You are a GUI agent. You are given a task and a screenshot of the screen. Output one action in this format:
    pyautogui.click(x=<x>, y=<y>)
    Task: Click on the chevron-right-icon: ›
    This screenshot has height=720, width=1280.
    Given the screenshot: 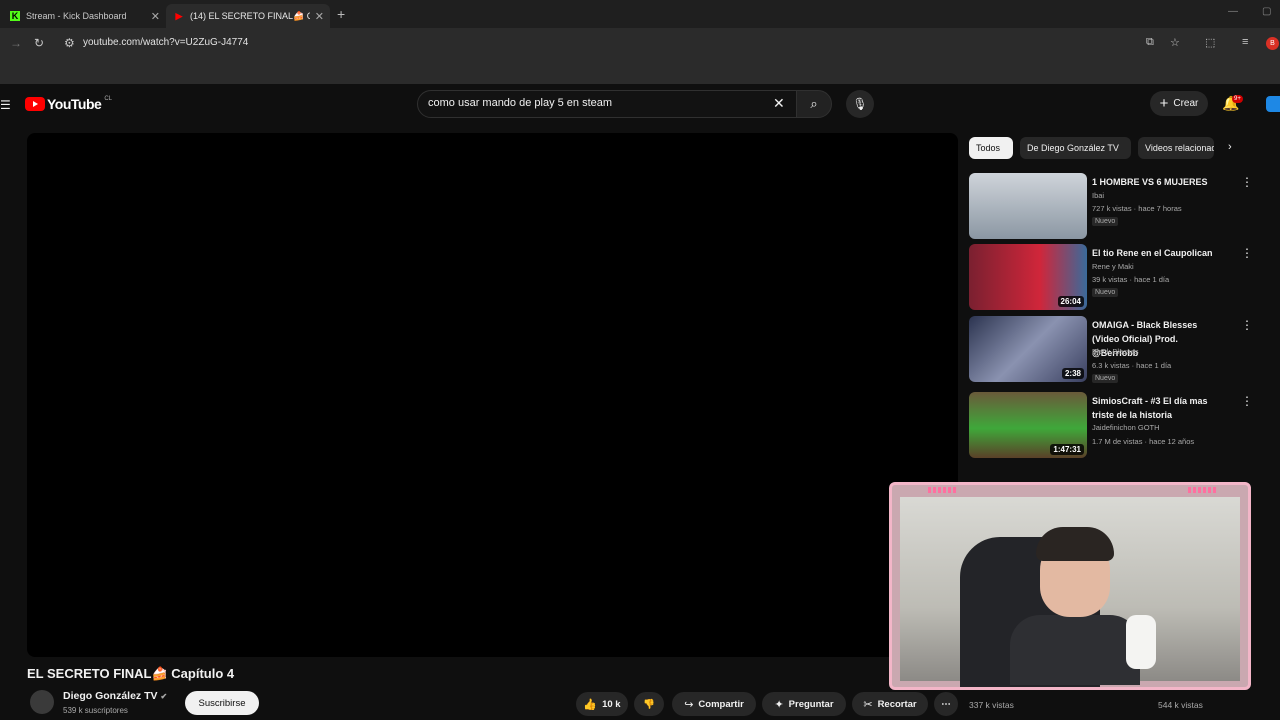 What is the action you would take?
    pyautogui.click(x=1230, y=147)
    